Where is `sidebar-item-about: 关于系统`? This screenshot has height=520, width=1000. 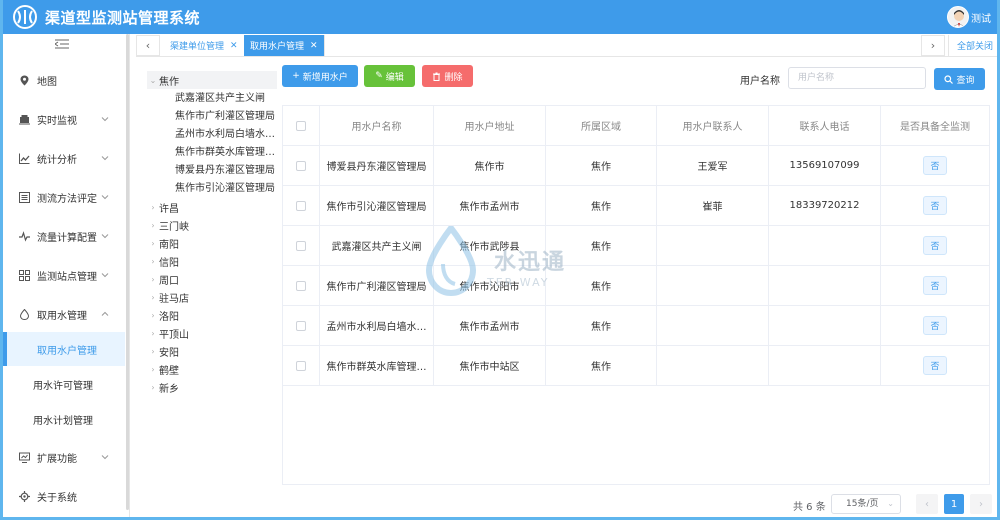 sidebar-item-about: 关于系统 is located at coordinates (64, 496).